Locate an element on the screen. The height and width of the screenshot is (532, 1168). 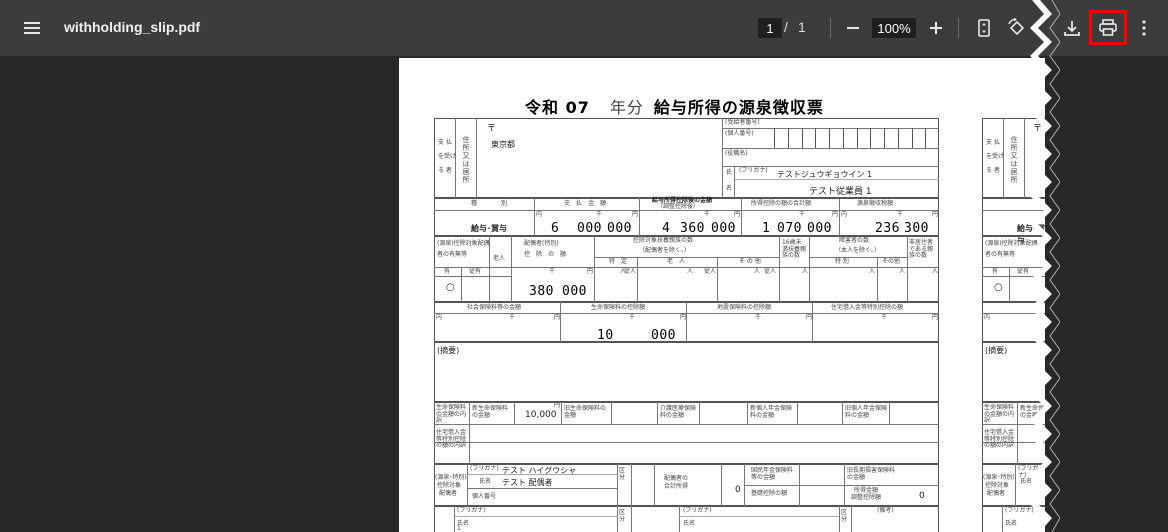
elderly-label: 老人 is located at coordinates (499, 258).